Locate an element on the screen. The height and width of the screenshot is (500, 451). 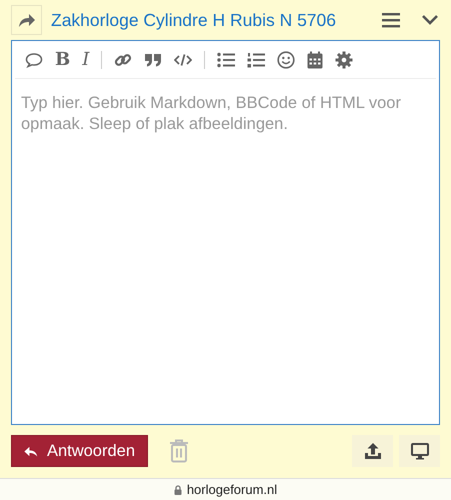
topic-title: Zakhorloge Cylindre H Rubis N 5706 is located at coordinates (206, 20).